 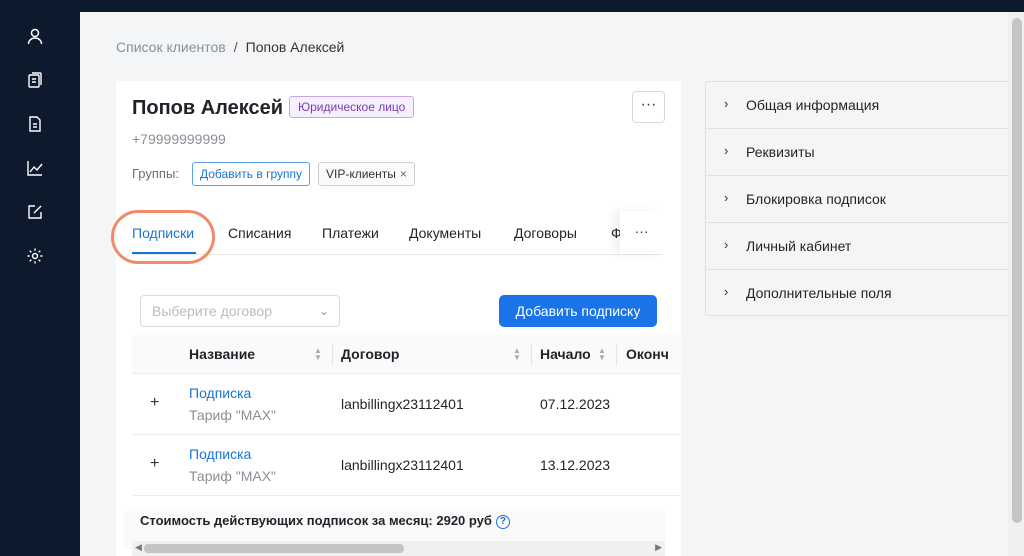 I want to click on chart-icon, so click(x=35, y=168).